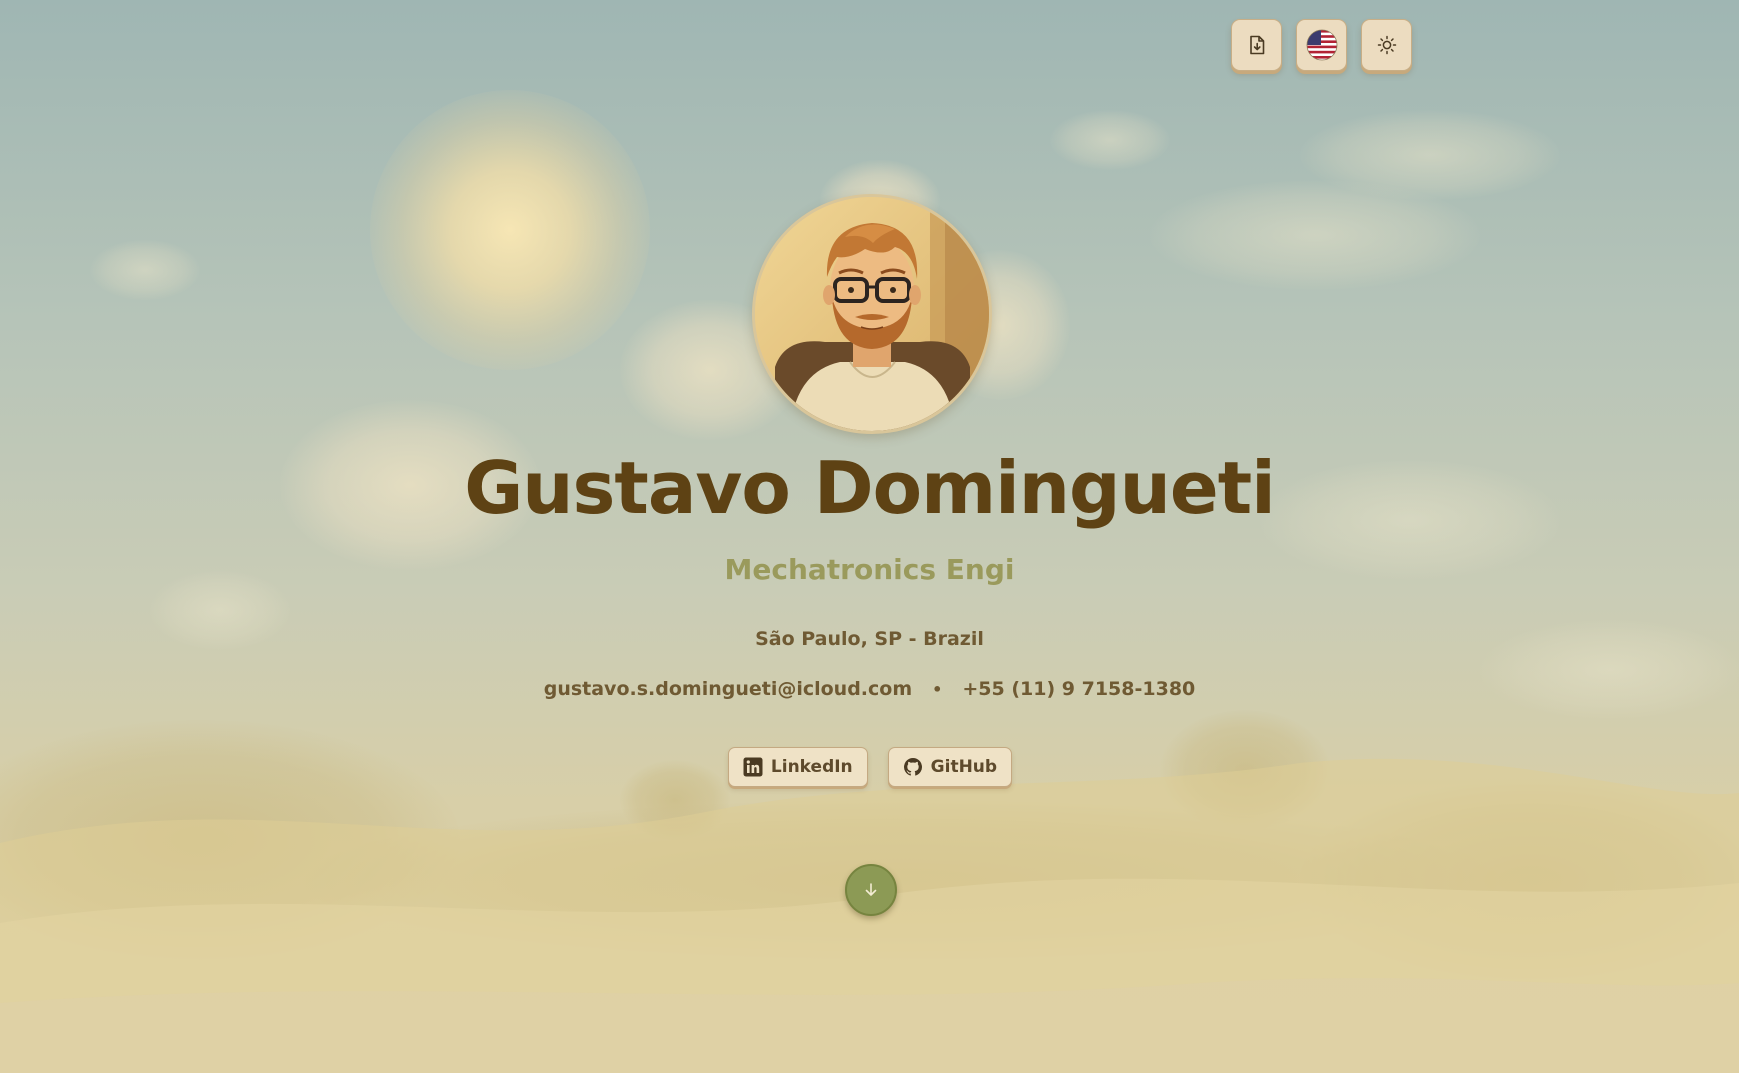 The height and width of the screenshot is (1073, 1739). What do you see at coordinates (870, 488) in the screenshot?
I see `profile-name: Gustavo Domingueti` at bounding box center [870, 488].